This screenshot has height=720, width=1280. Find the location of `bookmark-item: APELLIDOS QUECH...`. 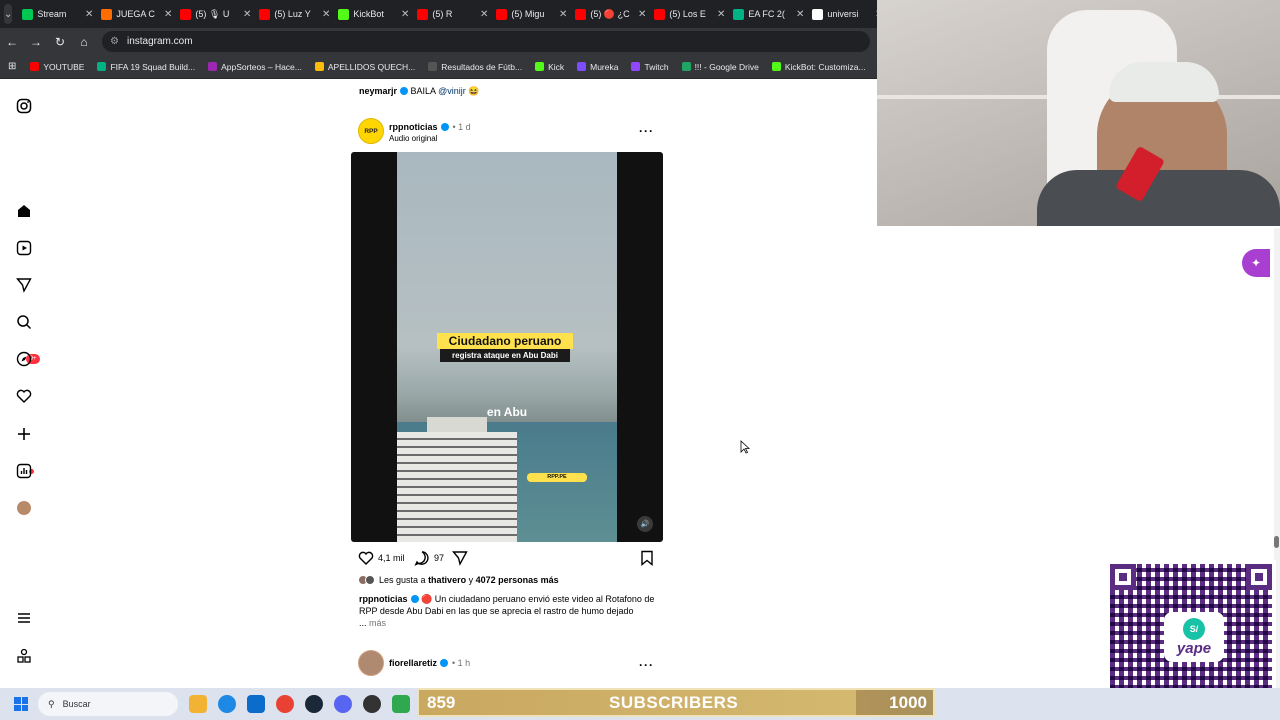

bookmark-item: APELLIDOS QUECH... is located at coordinates (364, 67).